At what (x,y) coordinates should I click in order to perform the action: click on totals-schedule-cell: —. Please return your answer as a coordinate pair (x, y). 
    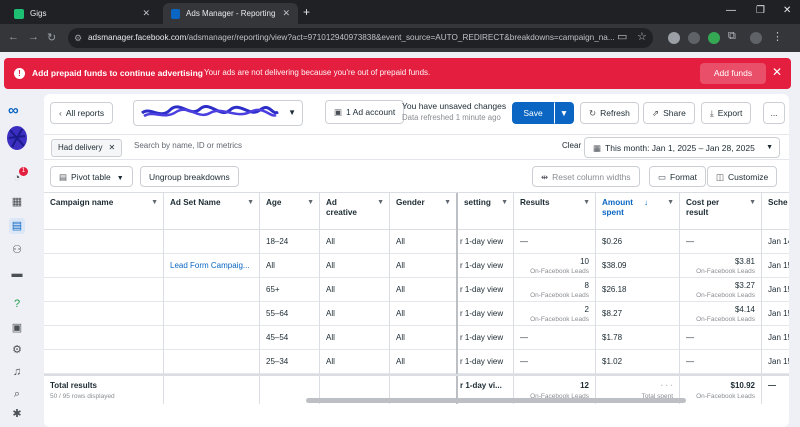
    Looking at the image, I should click on (772, 385).